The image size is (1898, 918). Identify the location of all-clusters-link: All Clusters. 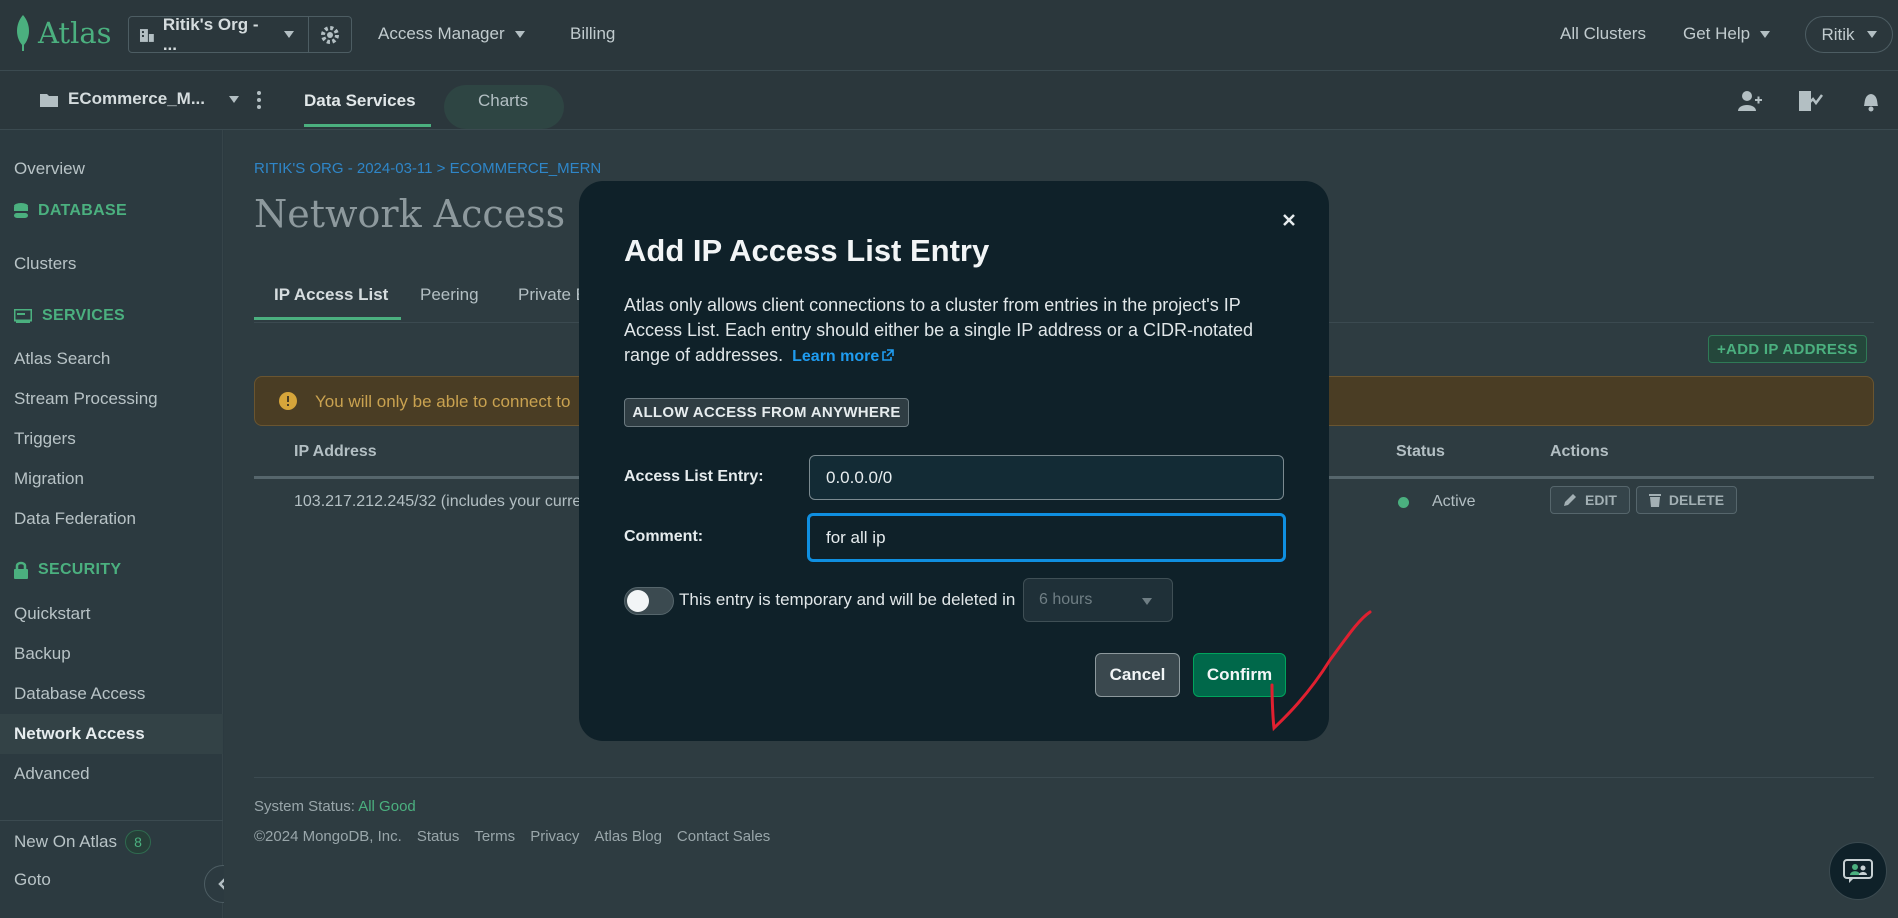
(1603, 34).